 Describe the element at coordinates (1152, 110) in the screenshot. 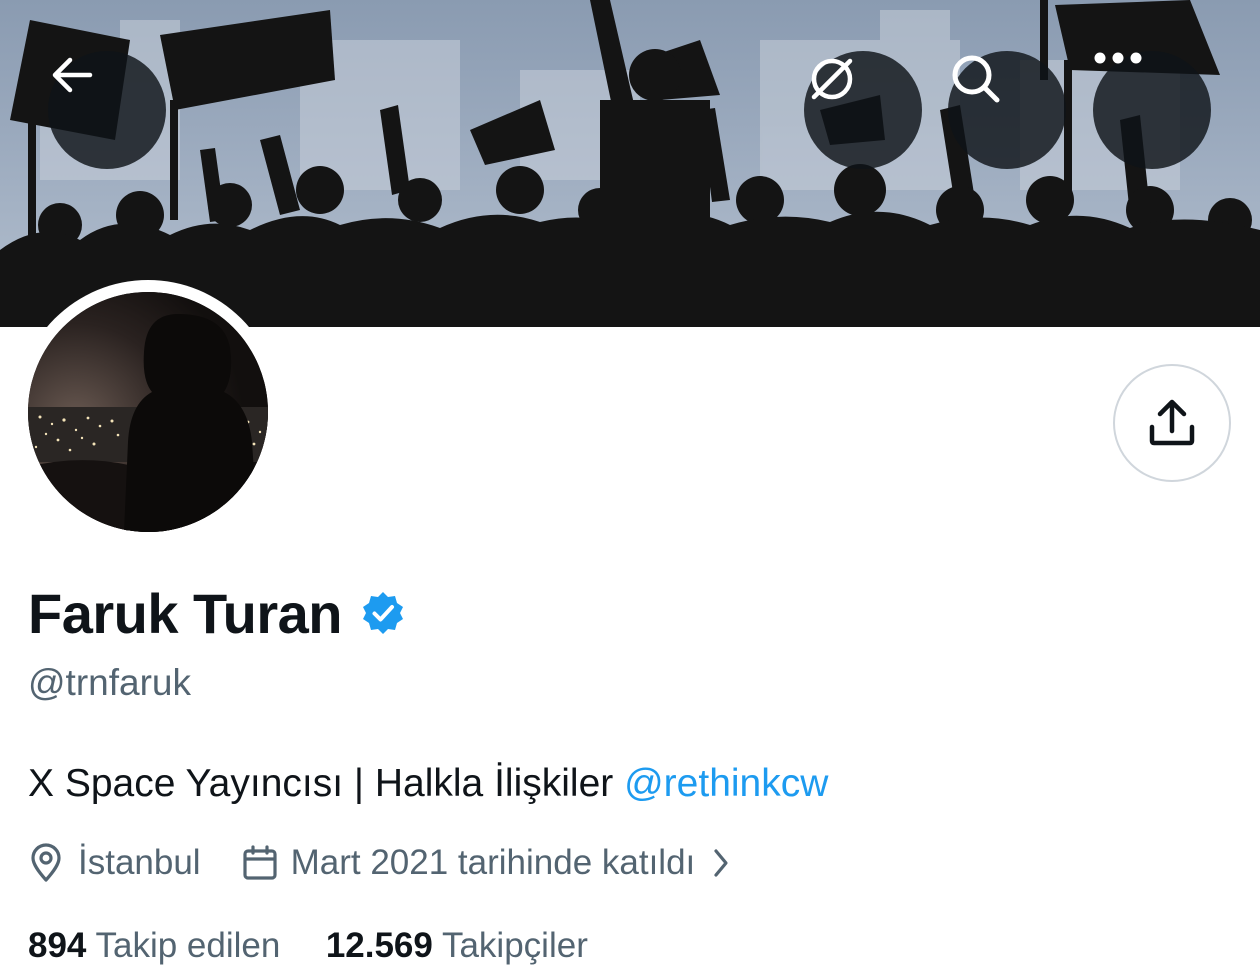

I see `more-options-button` at that location.